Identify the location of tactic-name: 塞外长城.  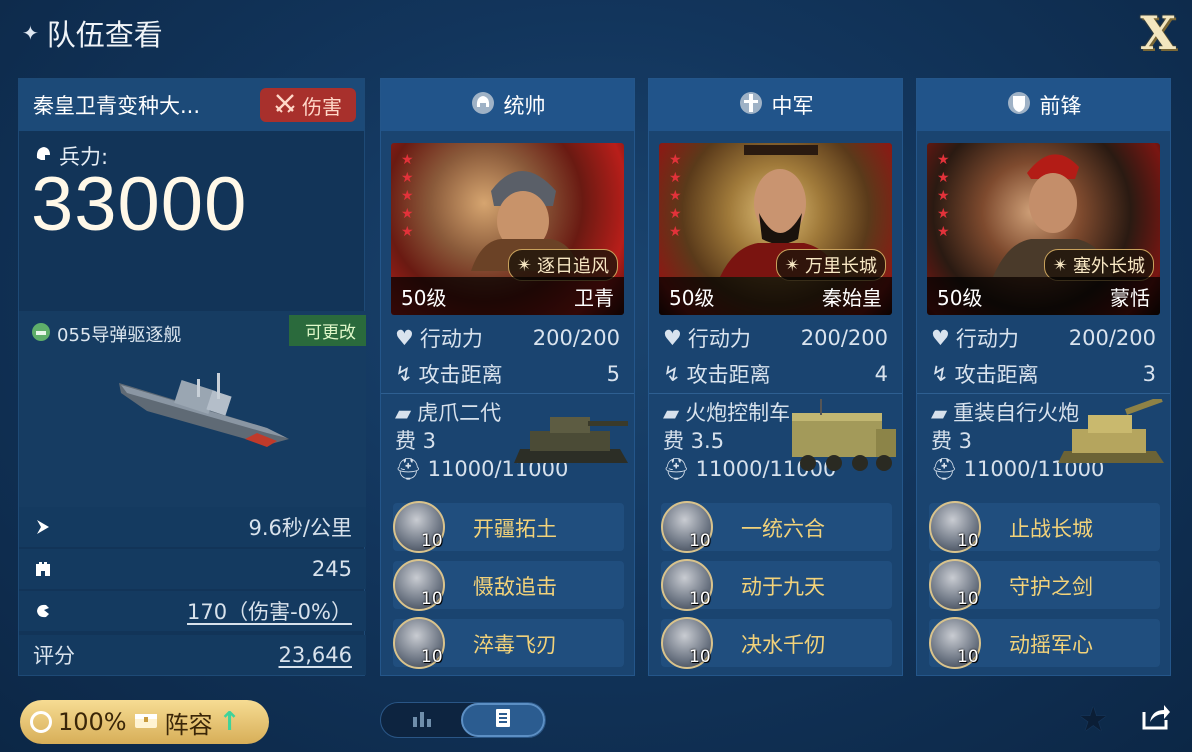
(1109, 266).